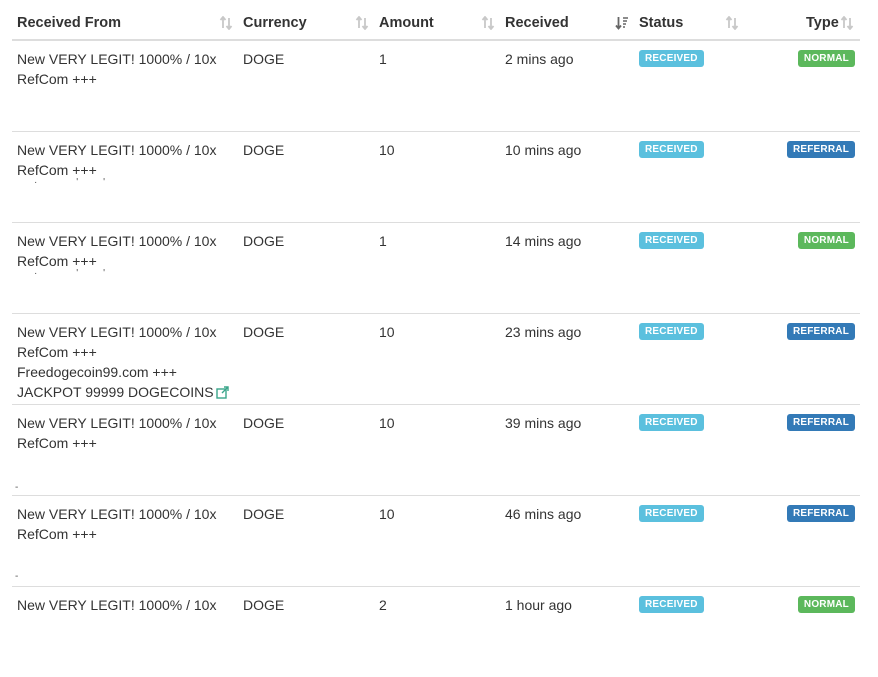 This screenshot has width=878, height=677. What do you see at coordinates (69, 22) in the screenshot?
I see `column-header-received-from: Received From` at bounding box center [69, 22].